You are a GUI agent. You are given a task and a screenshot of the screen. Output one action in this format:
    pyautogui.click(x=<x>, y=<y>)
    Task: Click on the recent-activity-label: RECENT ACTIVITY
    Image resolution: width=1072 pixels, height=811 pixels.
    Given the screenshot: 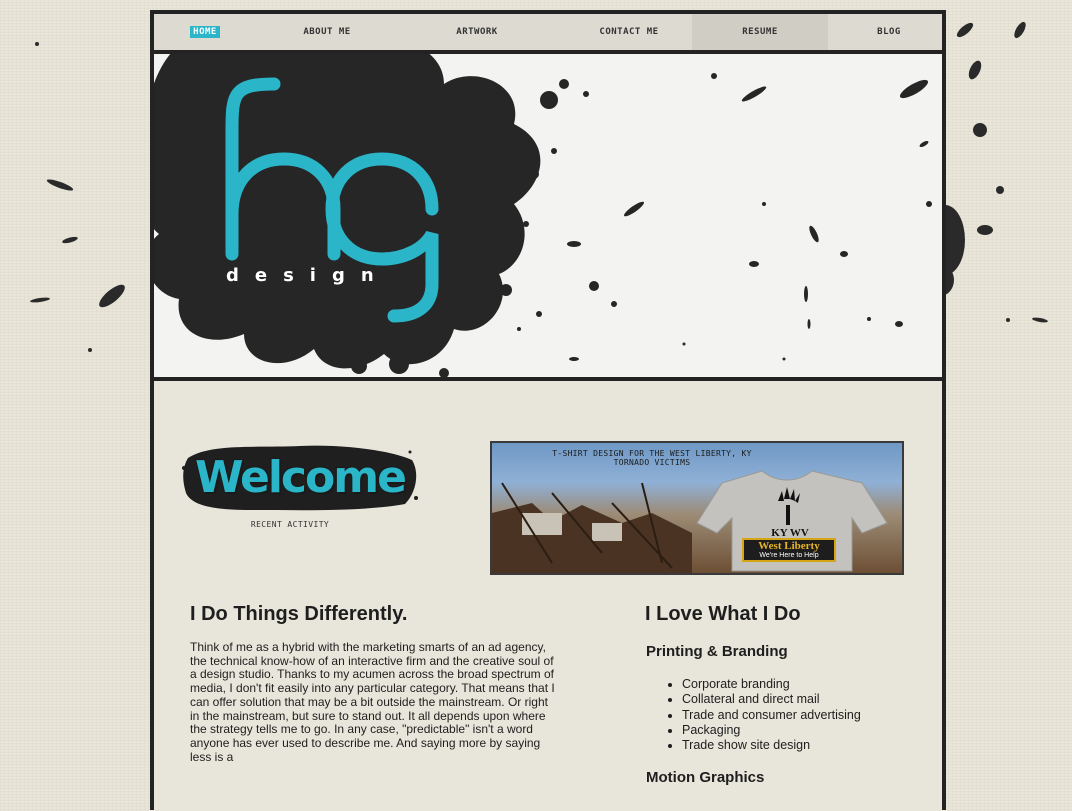 What is the action you would take?
    pyautogui.click(x=290, y=524)
    